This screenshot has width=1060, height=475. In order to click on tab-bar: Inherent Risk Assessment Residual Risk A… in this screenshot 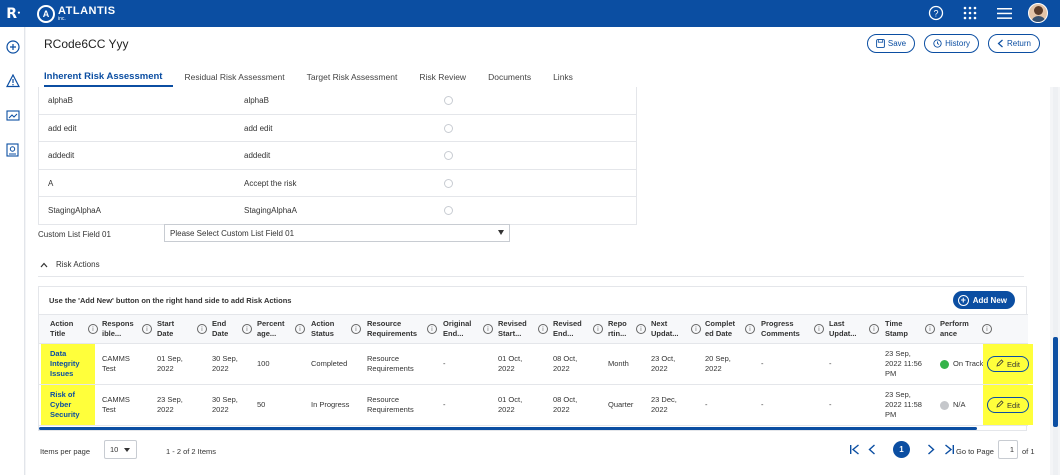, I will do `click(314, 77)`.